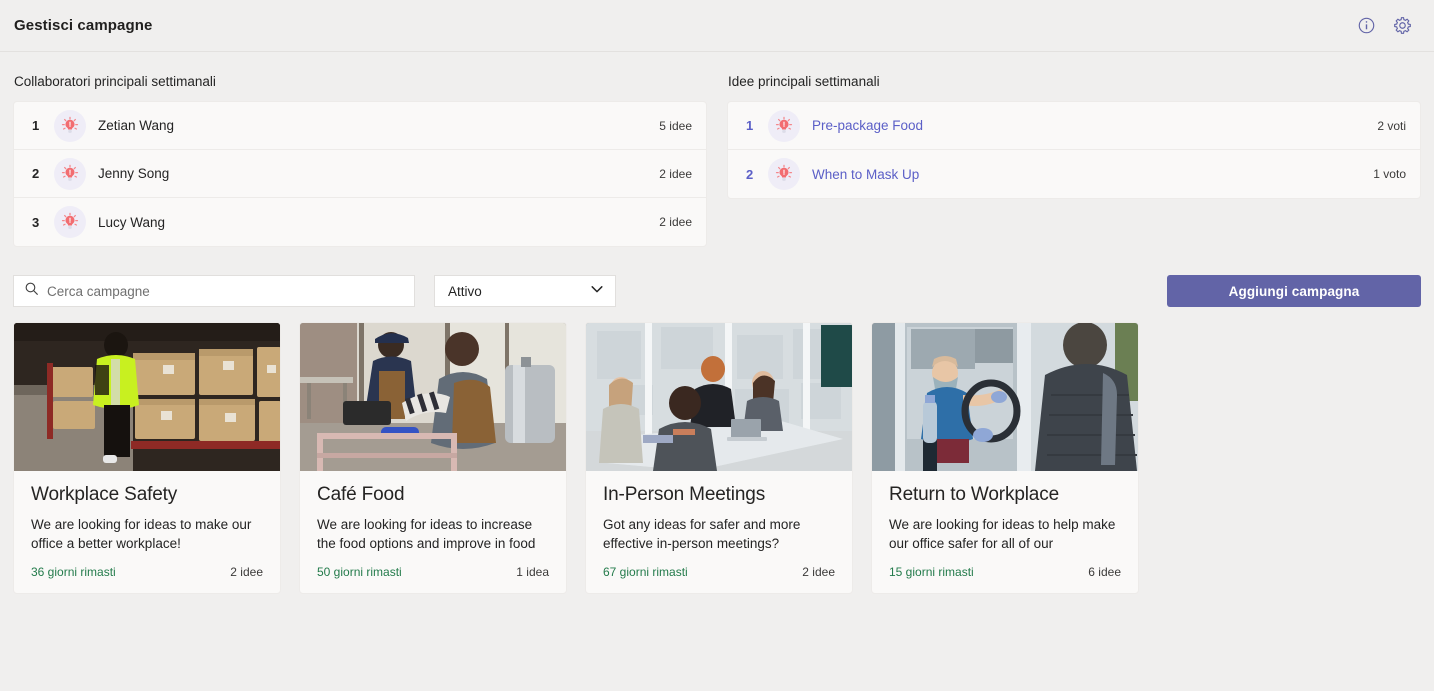 The image size is (1434, 691). Describe the element at coordinates (719, 573) in the screenshot. I see `campaign-card-footer: 67 giorni rimasti 2 idee` at that location.